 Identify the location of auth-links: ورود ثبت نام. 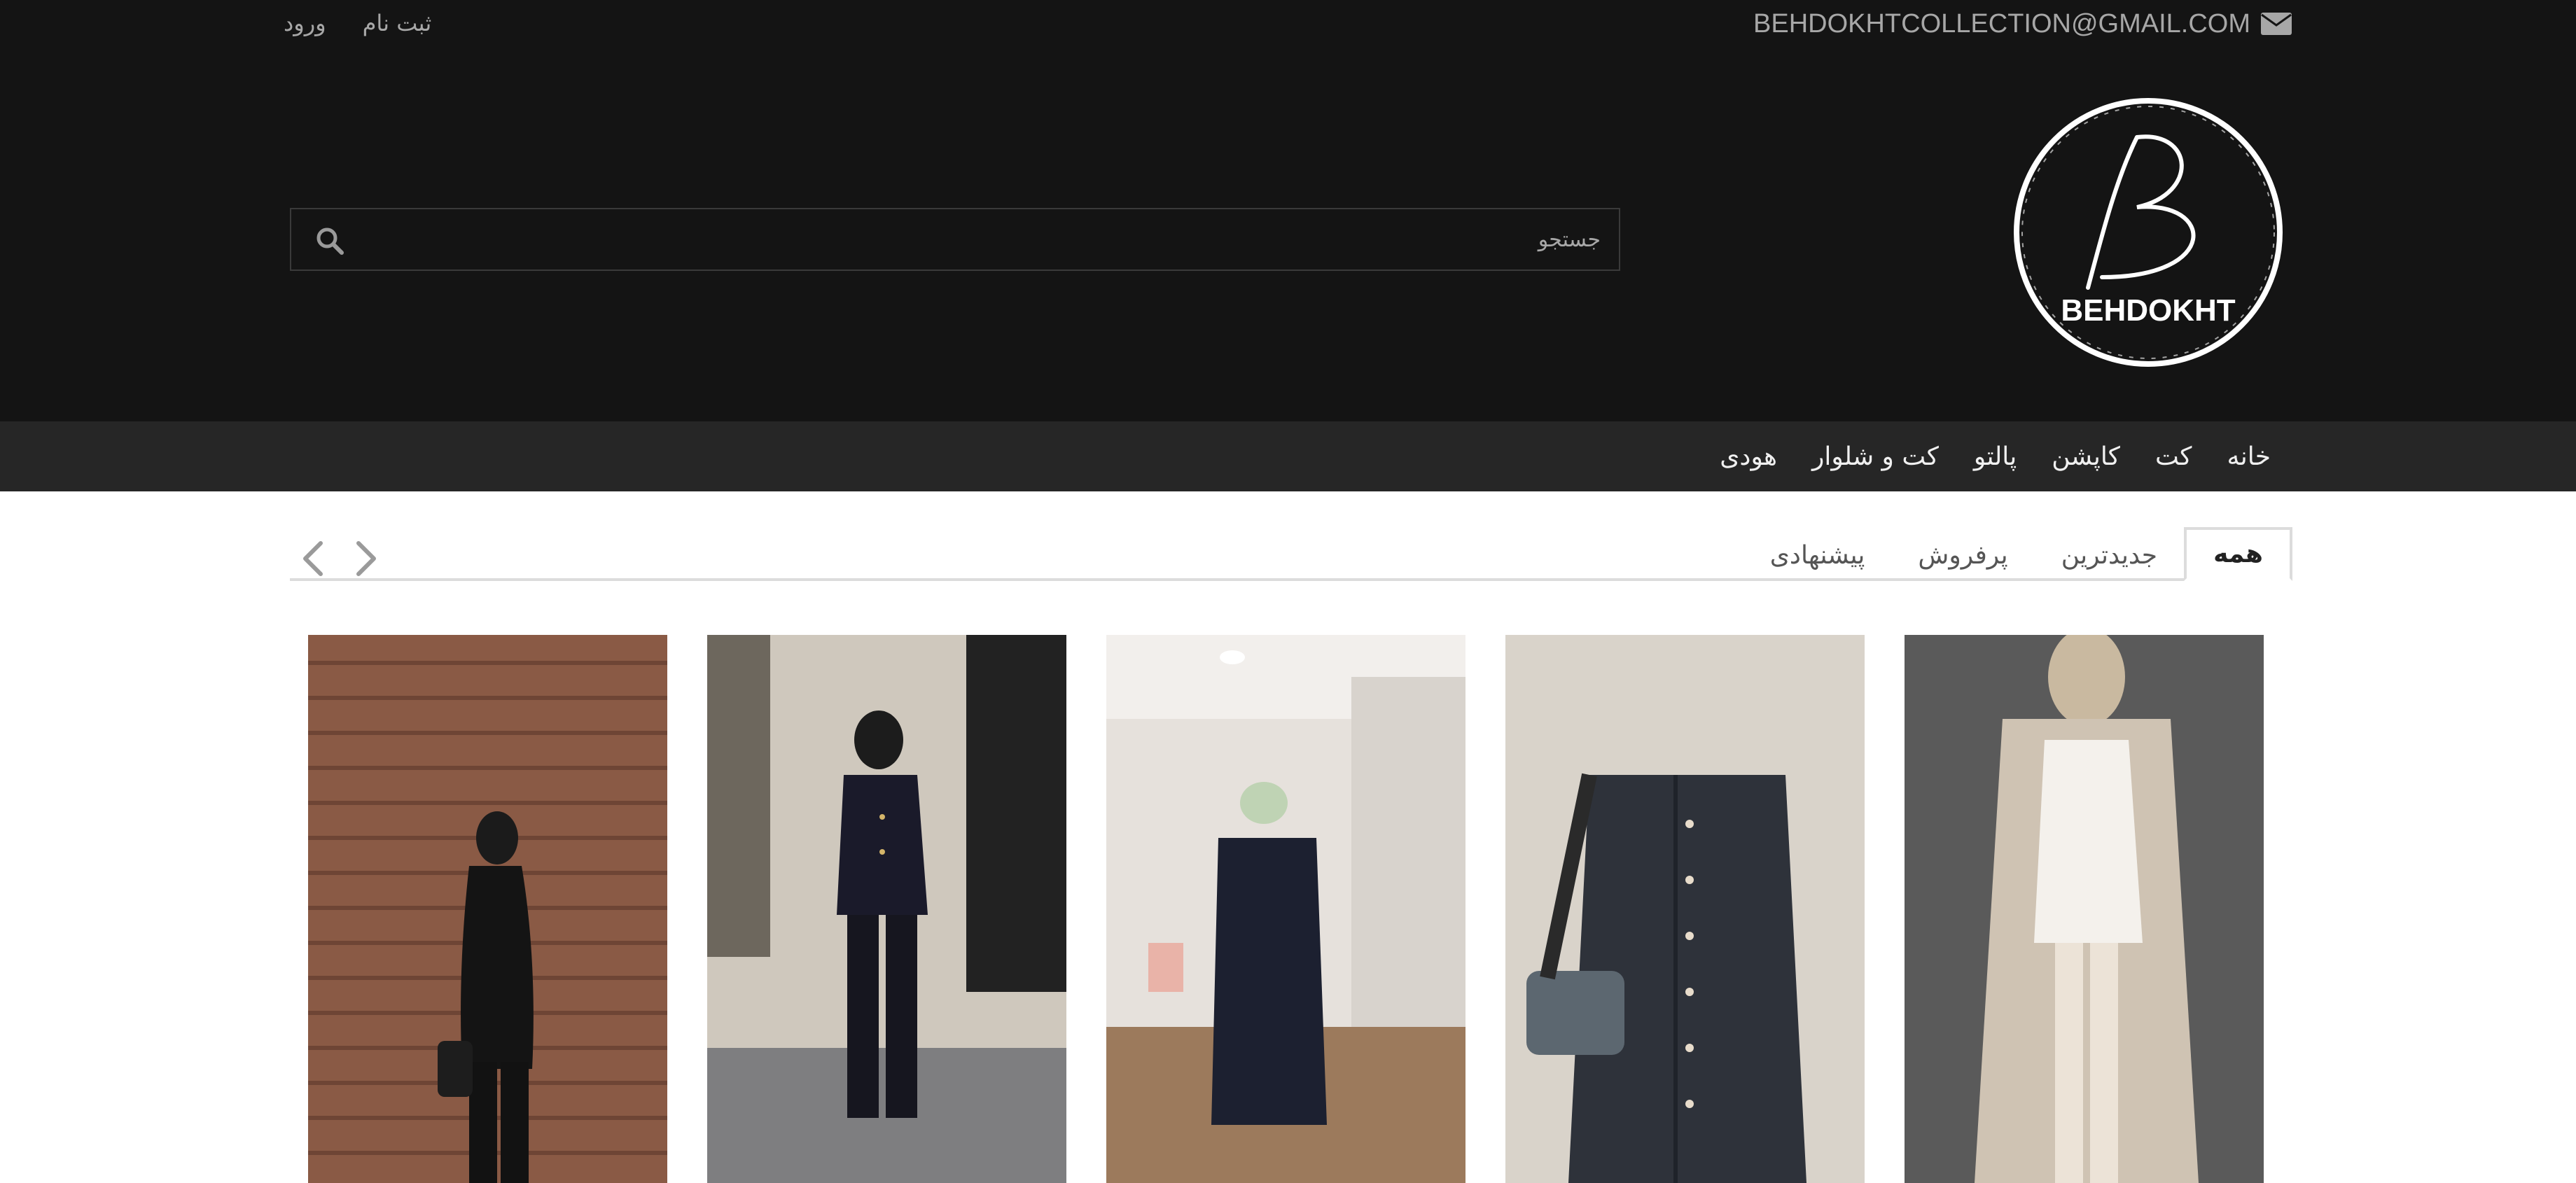
(357, 23).